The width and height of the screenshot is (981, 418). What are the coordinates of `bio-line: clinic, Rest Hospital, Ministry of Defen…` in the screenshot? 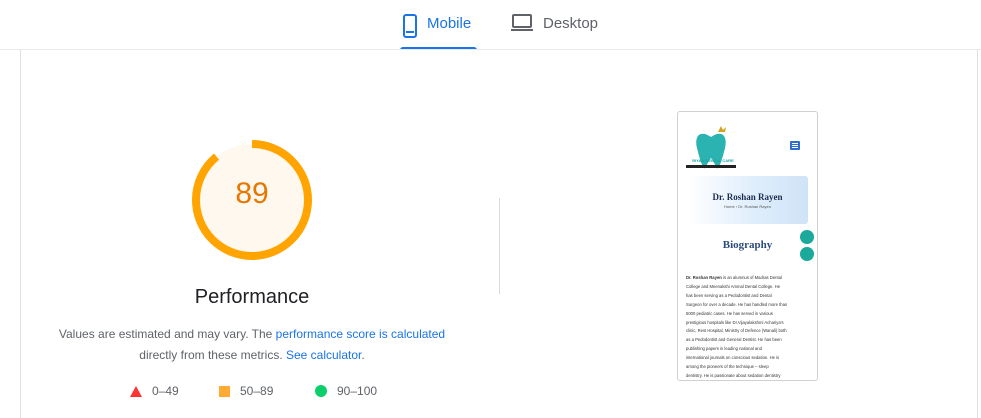 It's located at (736, 331).